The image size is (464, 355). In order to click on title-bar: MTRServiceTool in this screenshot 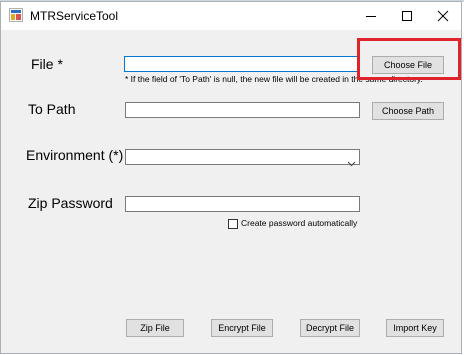, I will do `click(231, 16)`.